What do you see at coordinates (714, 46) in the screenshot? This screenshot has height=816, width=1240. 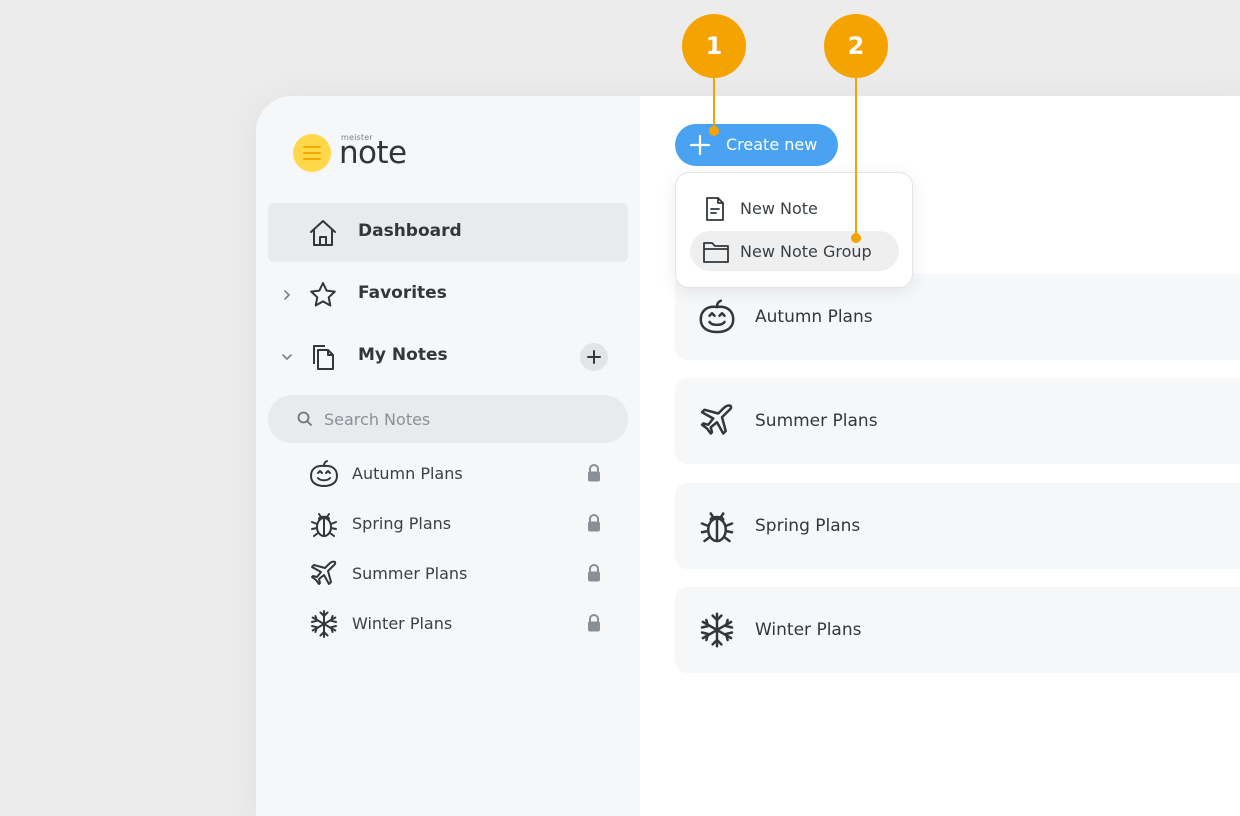 I see `callout-1-badge: 1` at bounding box center [714, 46].